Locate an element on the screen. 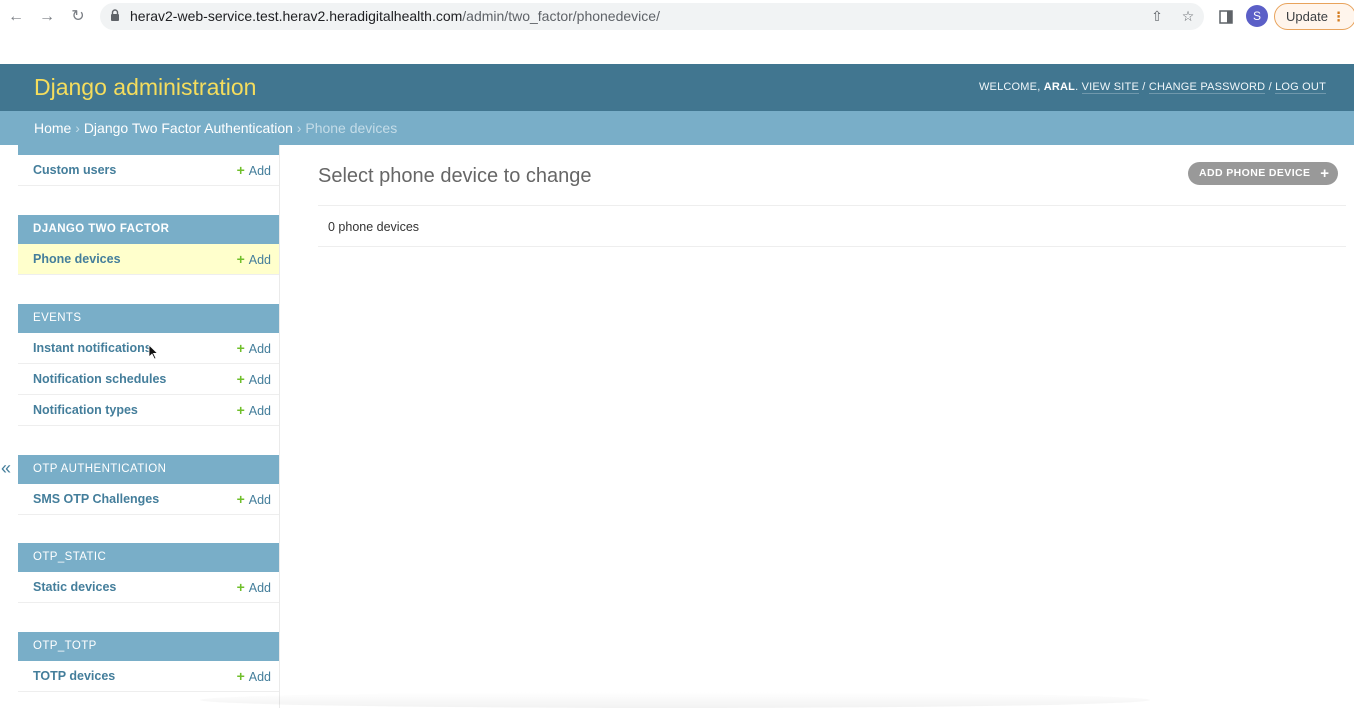  add-custom-user-link: + Add is located at coordinates (254, 170).